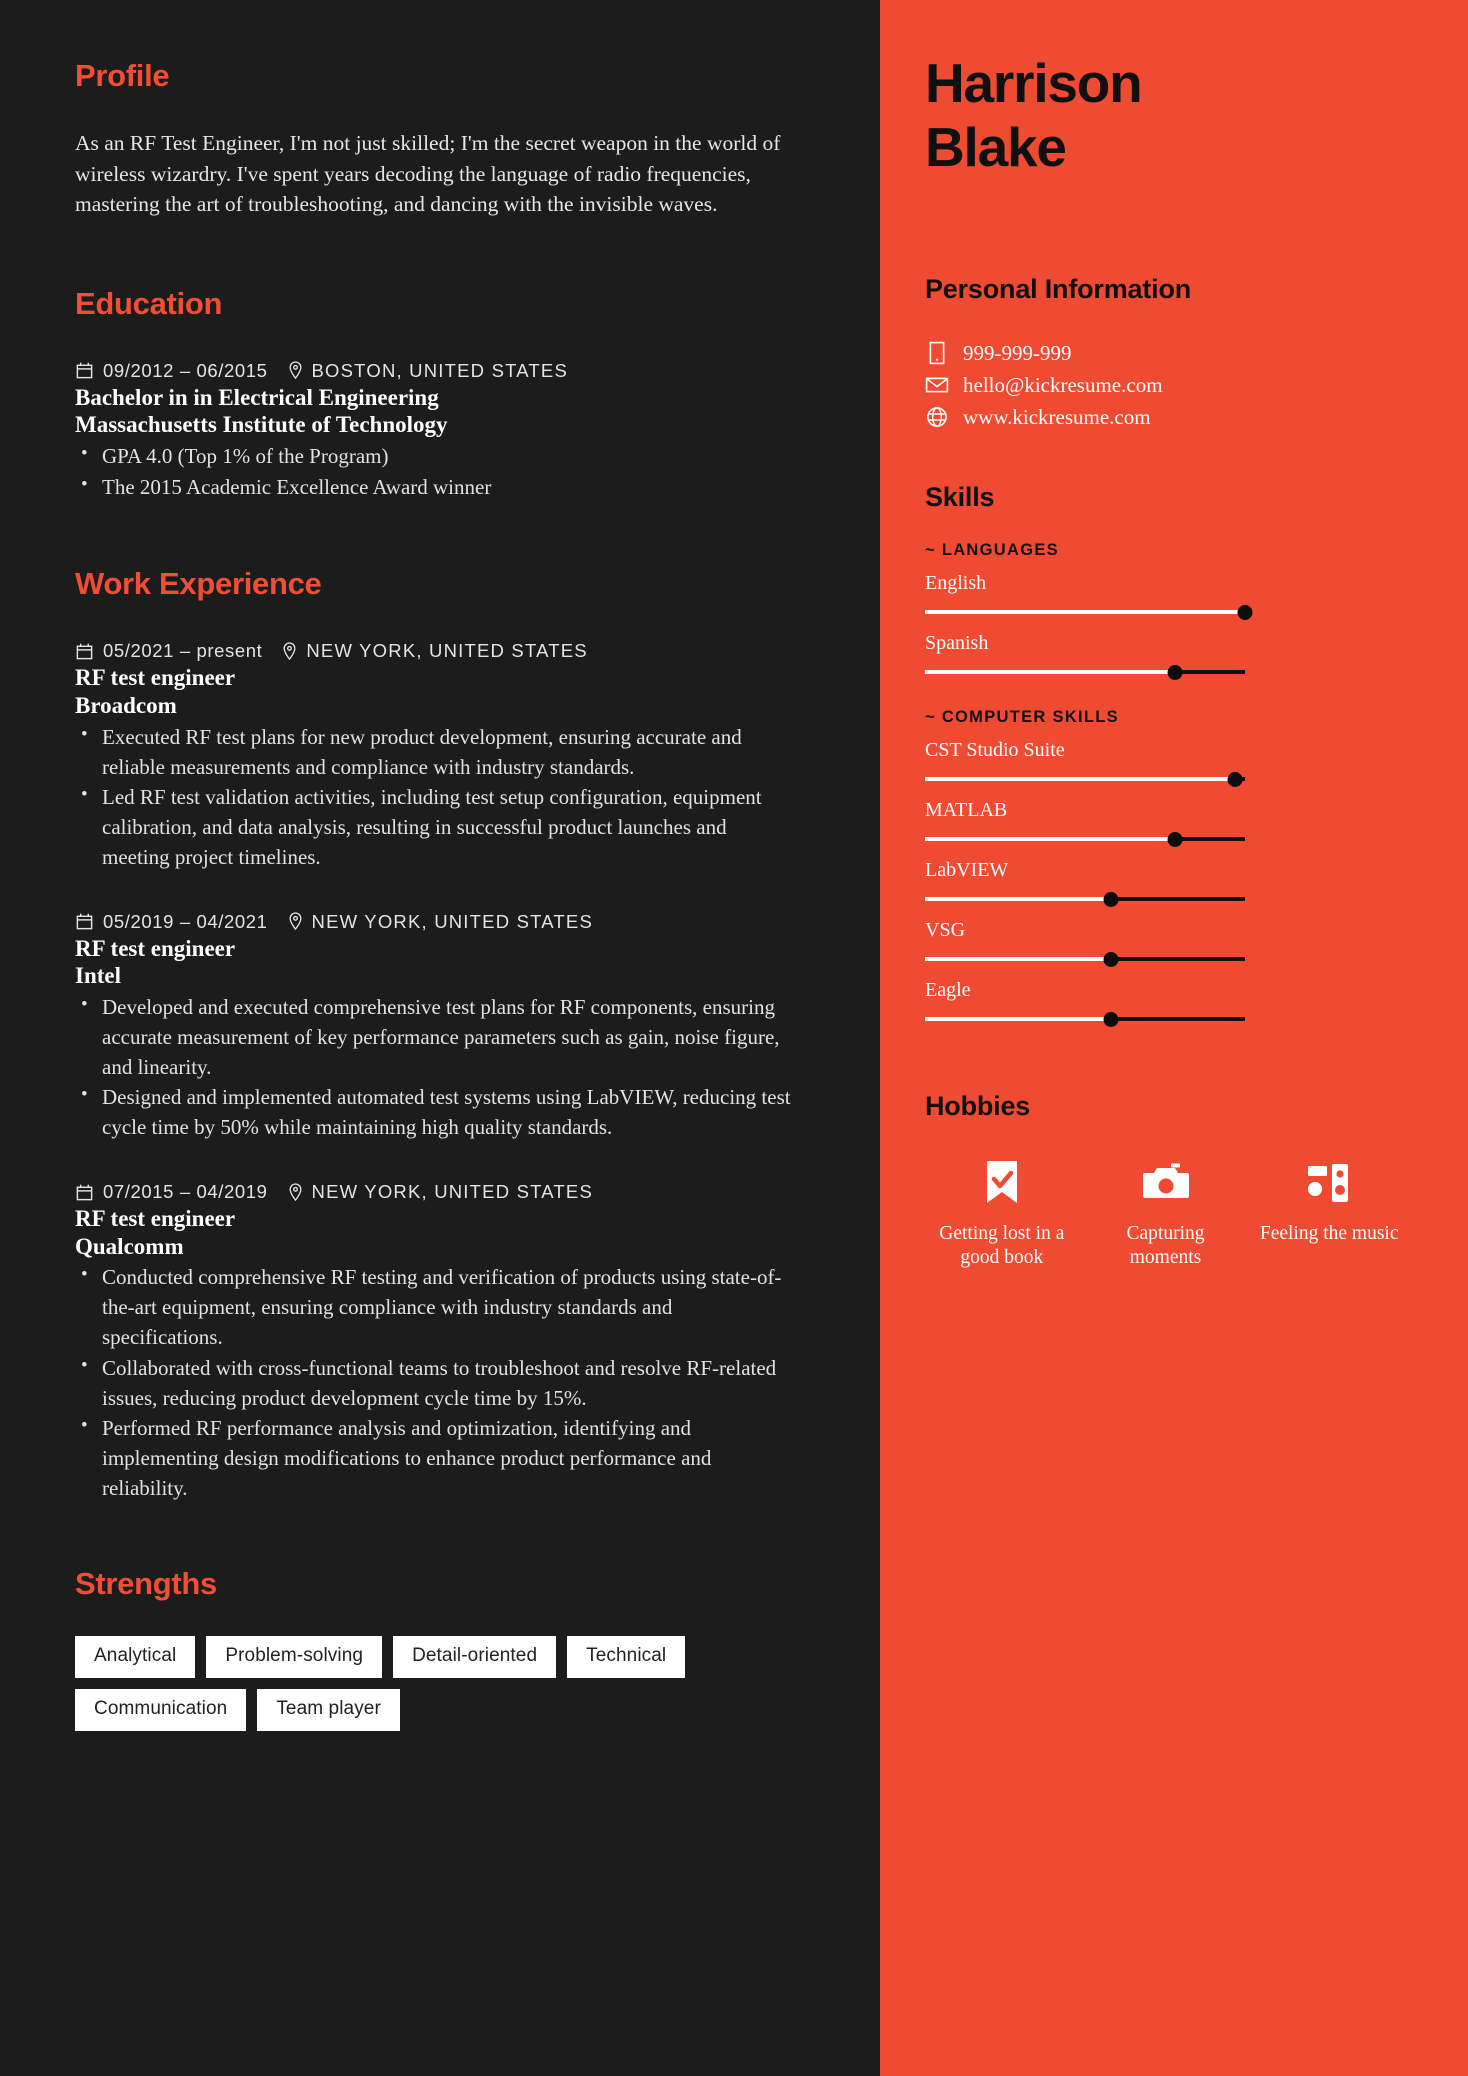 This screenshot has height=2076, width=1468. Describe the element at coordinates (1165, 943) in the screenshot. I see `skill-item: VSG` at that location.